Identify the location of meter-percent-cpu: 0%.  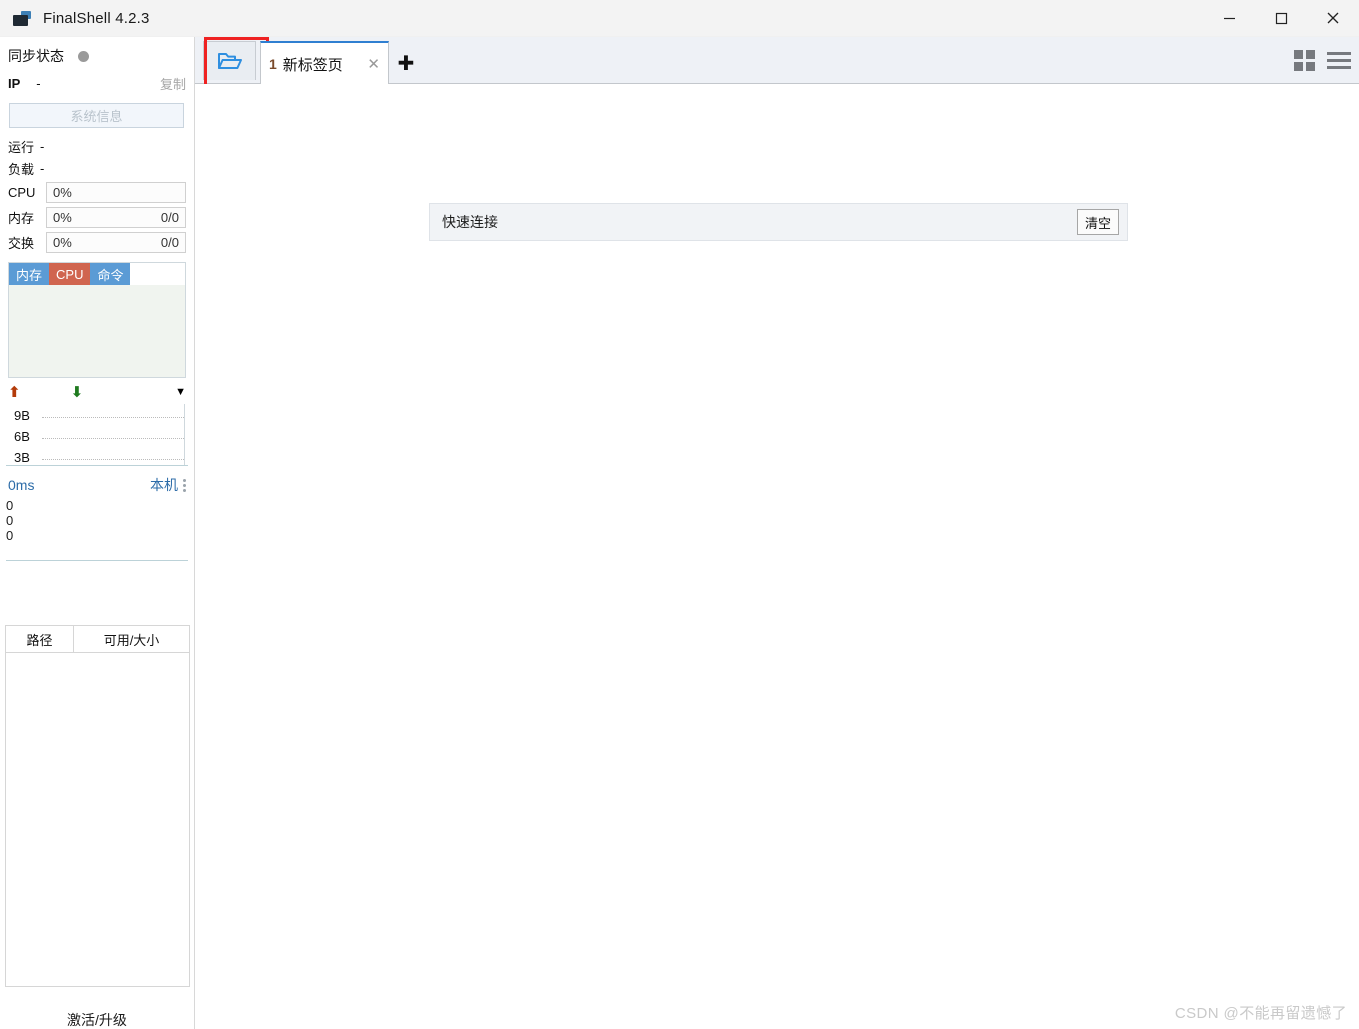
(62, 192).